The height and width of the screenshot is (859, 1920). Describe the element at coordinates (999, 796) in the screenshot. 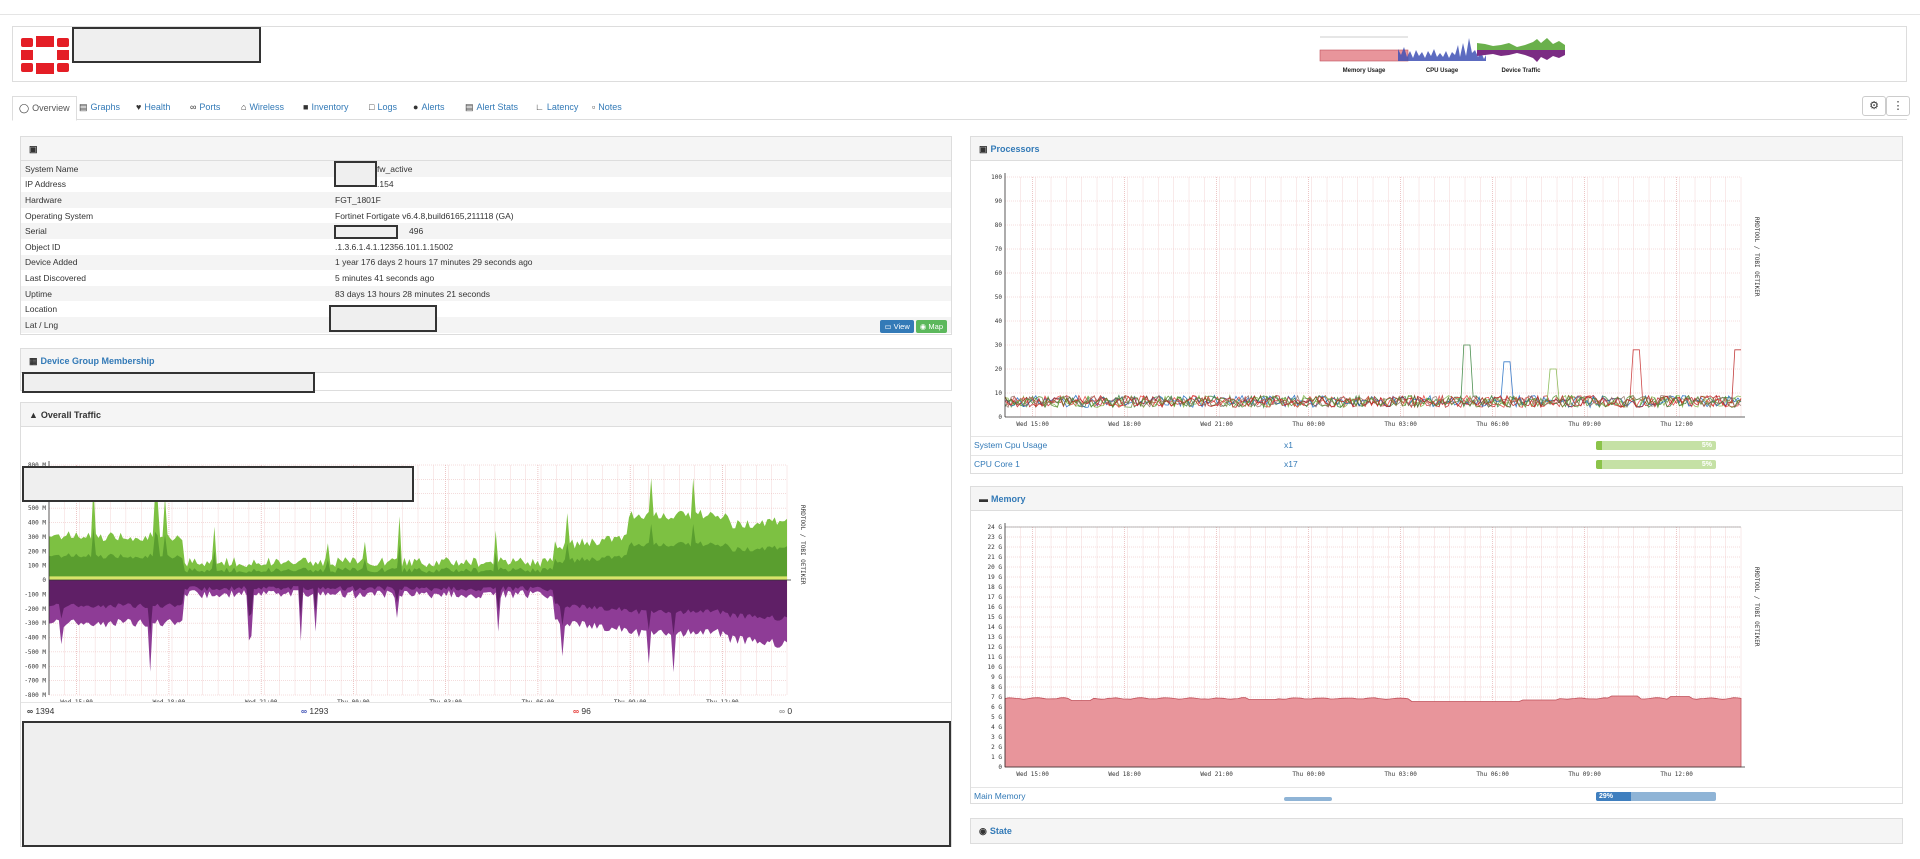

I see `memory-row-name: Main Memory` at that location.